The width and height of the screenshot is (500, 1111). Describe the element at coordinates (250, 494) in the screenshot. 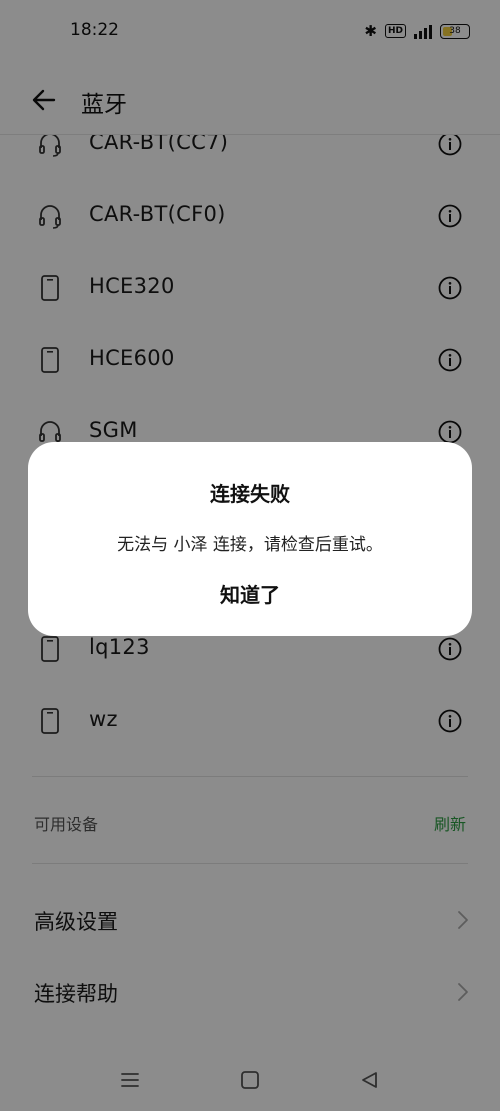

I see `dialog-title: 连接失败` at that location.